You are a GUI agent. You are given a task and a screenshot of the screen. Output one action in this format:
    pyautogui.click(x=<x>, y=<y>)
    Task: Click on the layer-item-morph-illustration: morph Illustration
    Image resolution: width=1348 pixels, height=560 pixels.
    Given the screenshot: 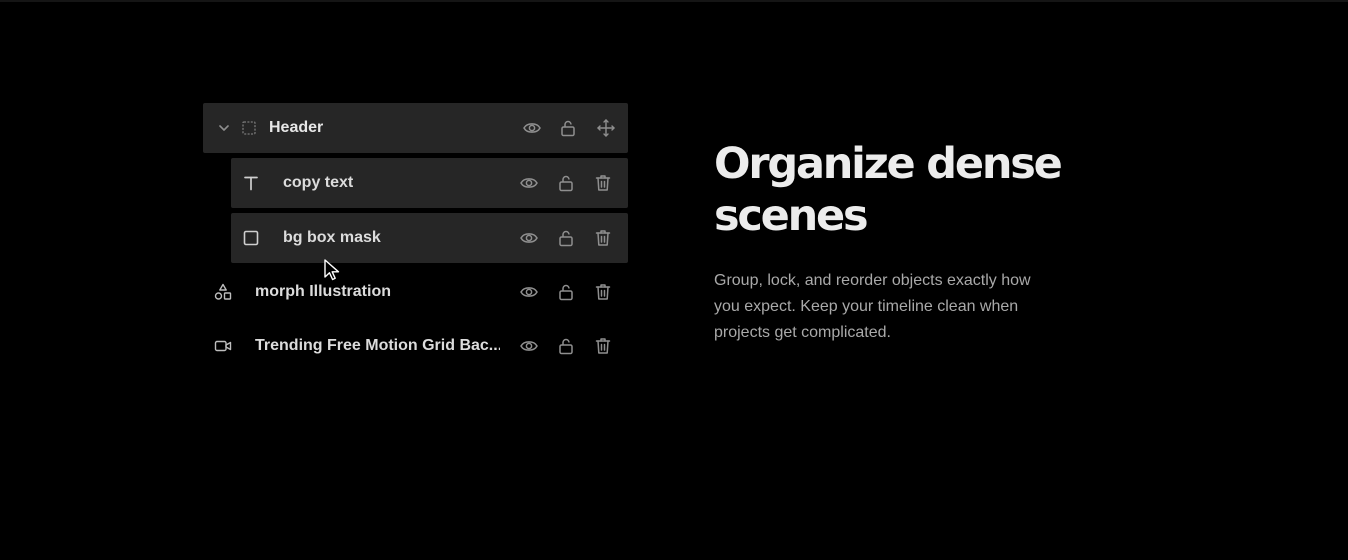 What is the action you would take?
    pyautogui.click(x=415, y=292)
    